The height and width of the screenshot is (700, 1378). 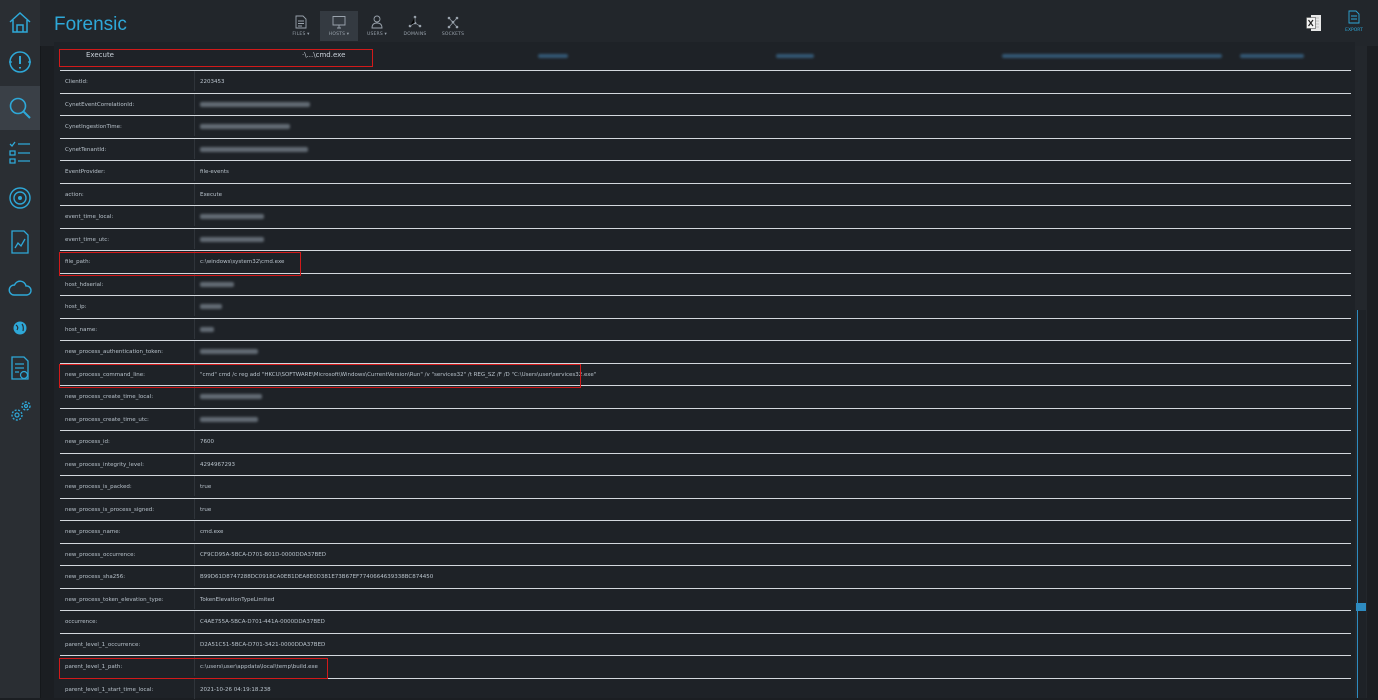 What do you see at coordinates (1314, 23) in the screenshot?
I see `excel-export-icon` at bounding box center [1314, 23].